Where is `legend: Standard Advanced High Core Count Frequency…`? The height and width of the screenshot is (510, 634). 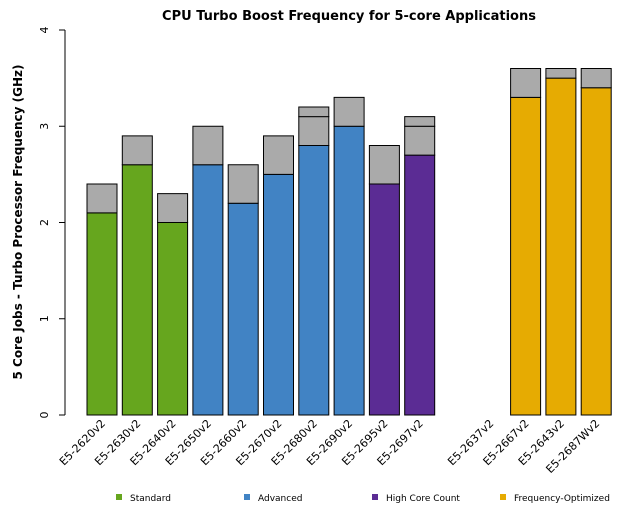
legend: Standard Advanced High Core Count Frequency… is located at coordinates (363, 499).